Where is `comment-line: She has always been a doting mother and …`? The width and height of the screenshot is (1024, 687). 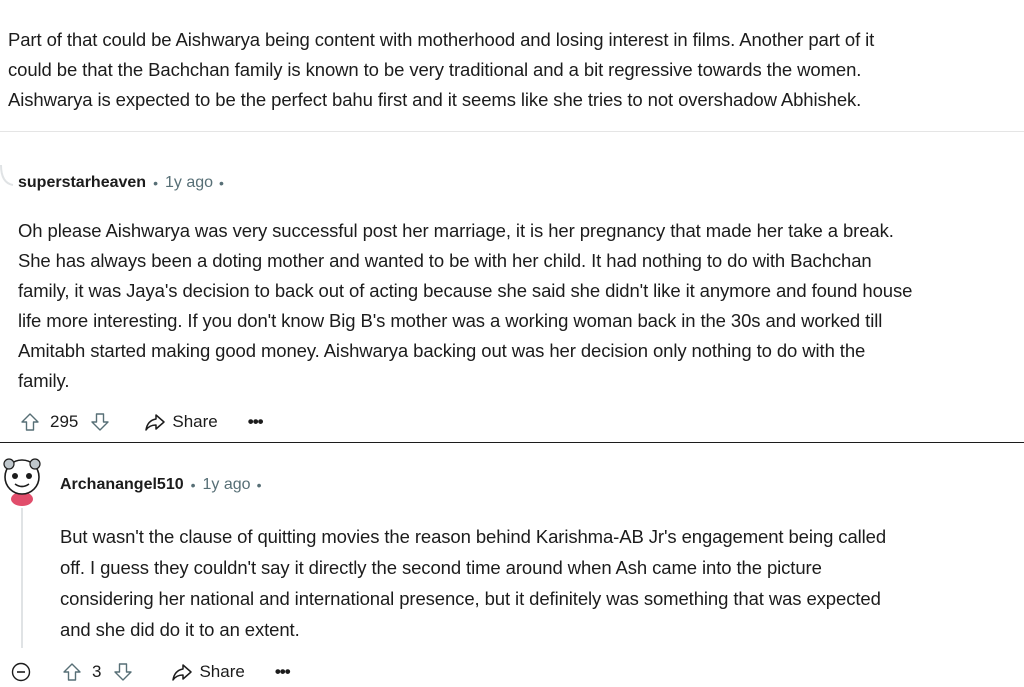
comment-line: She has always been a doting mother and … is located at coordinates (445, 260).